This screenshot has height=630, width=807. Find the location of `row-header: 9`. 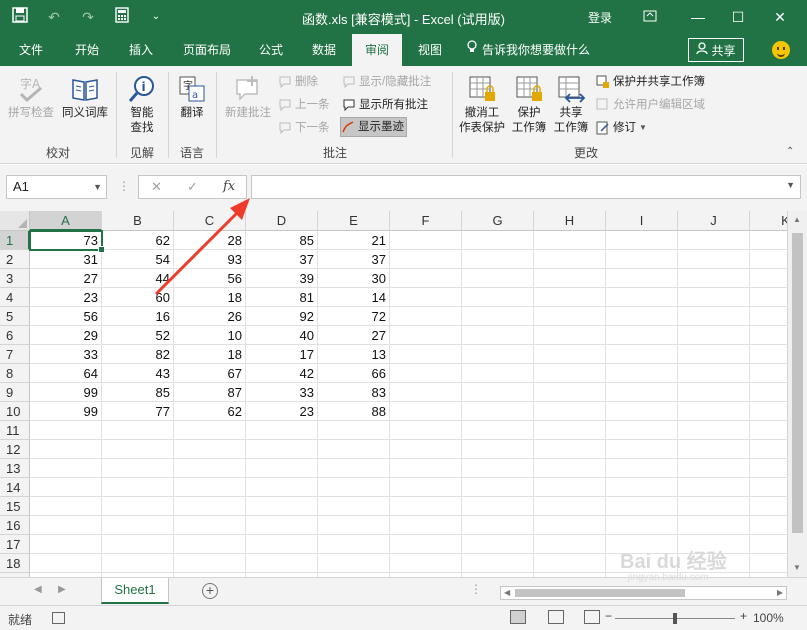

row-header: 9 is located at coordinates (15, 392).